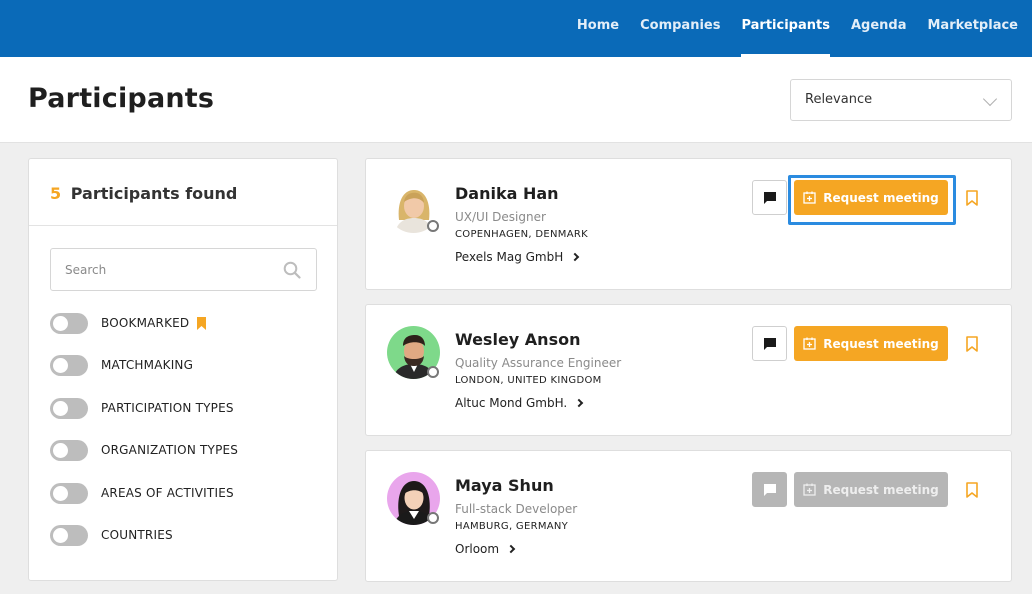  Describe the element at coordinates (879, 28) in the screenshot. I see `nav-agenda: Agenda` at that location.